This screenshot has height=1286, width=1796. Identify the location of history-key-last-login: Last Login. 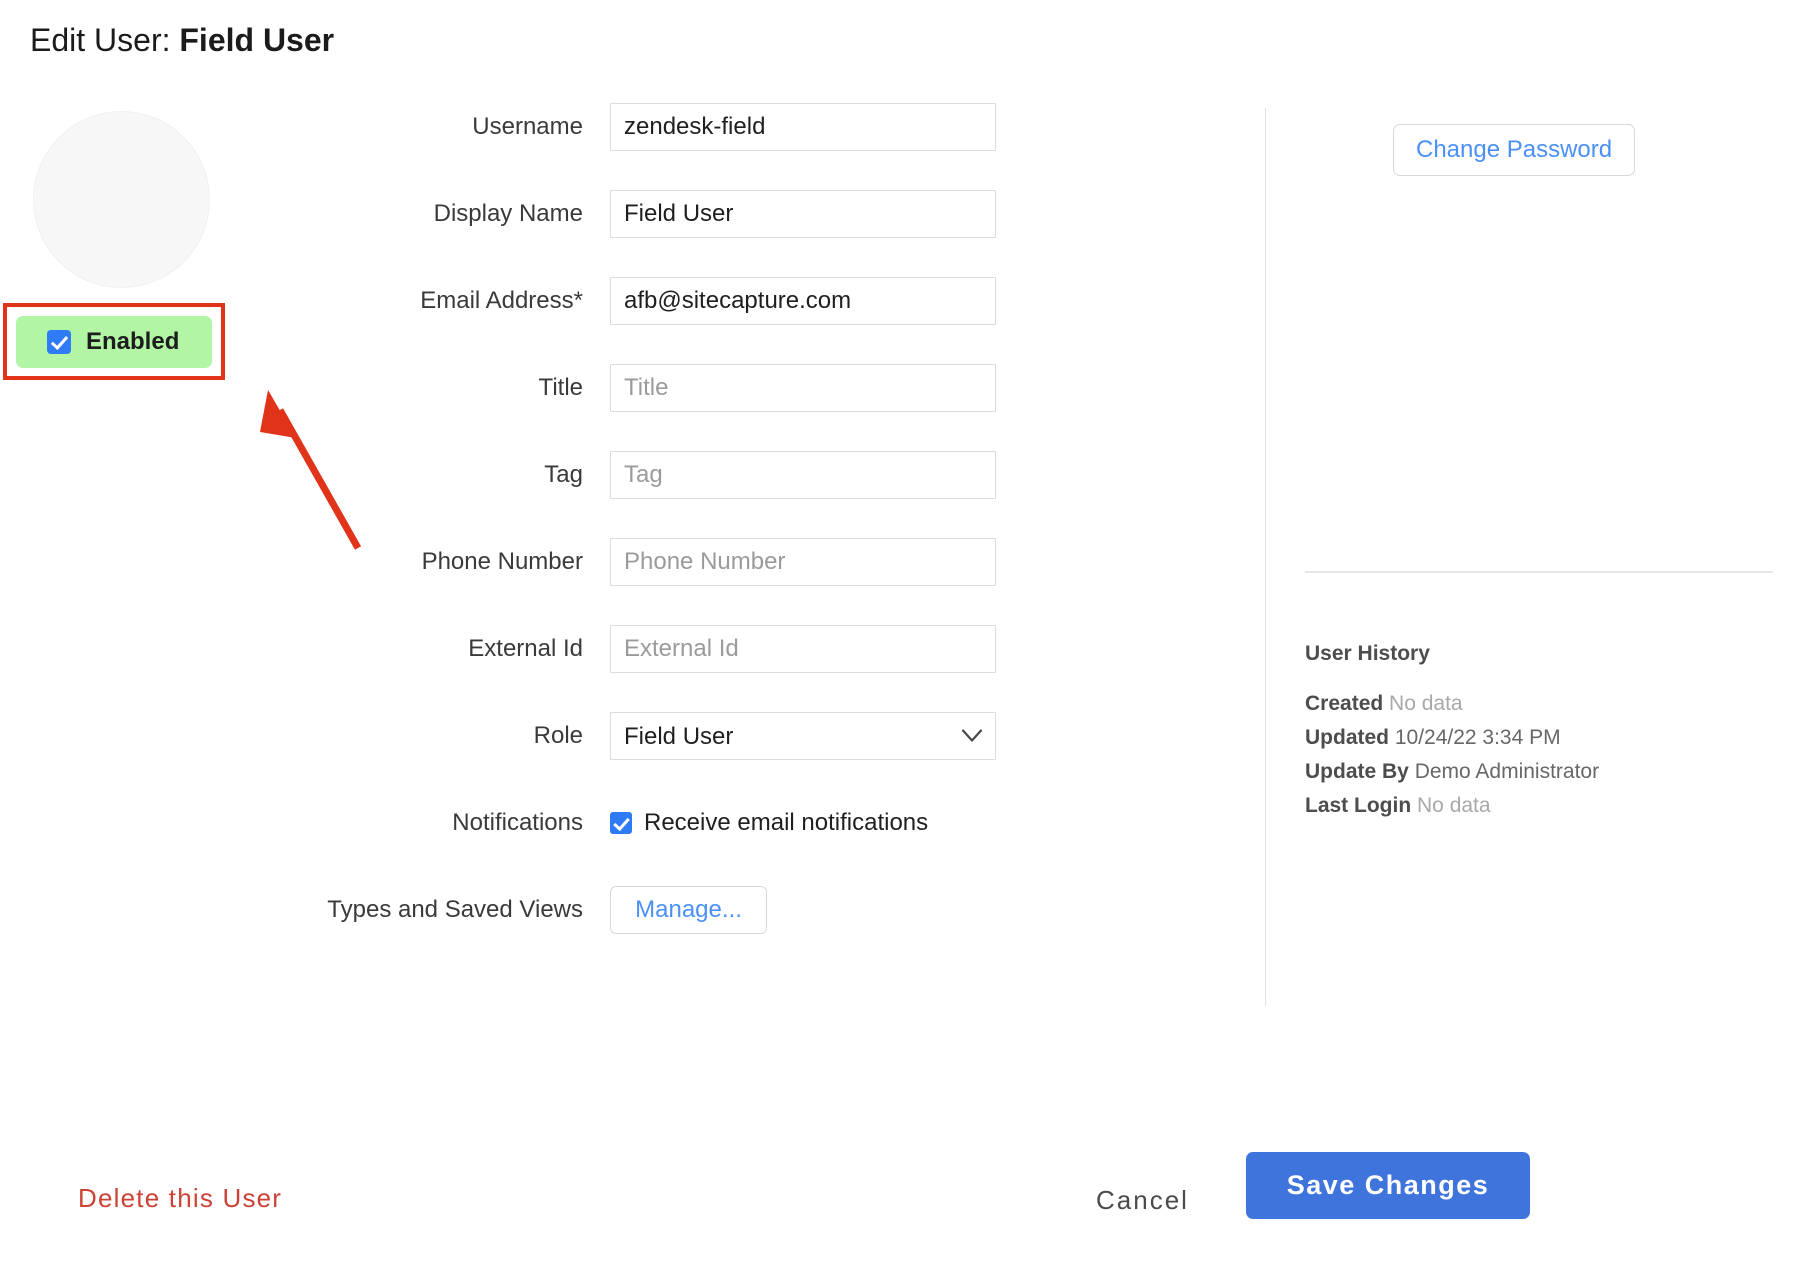
(1358, 805).